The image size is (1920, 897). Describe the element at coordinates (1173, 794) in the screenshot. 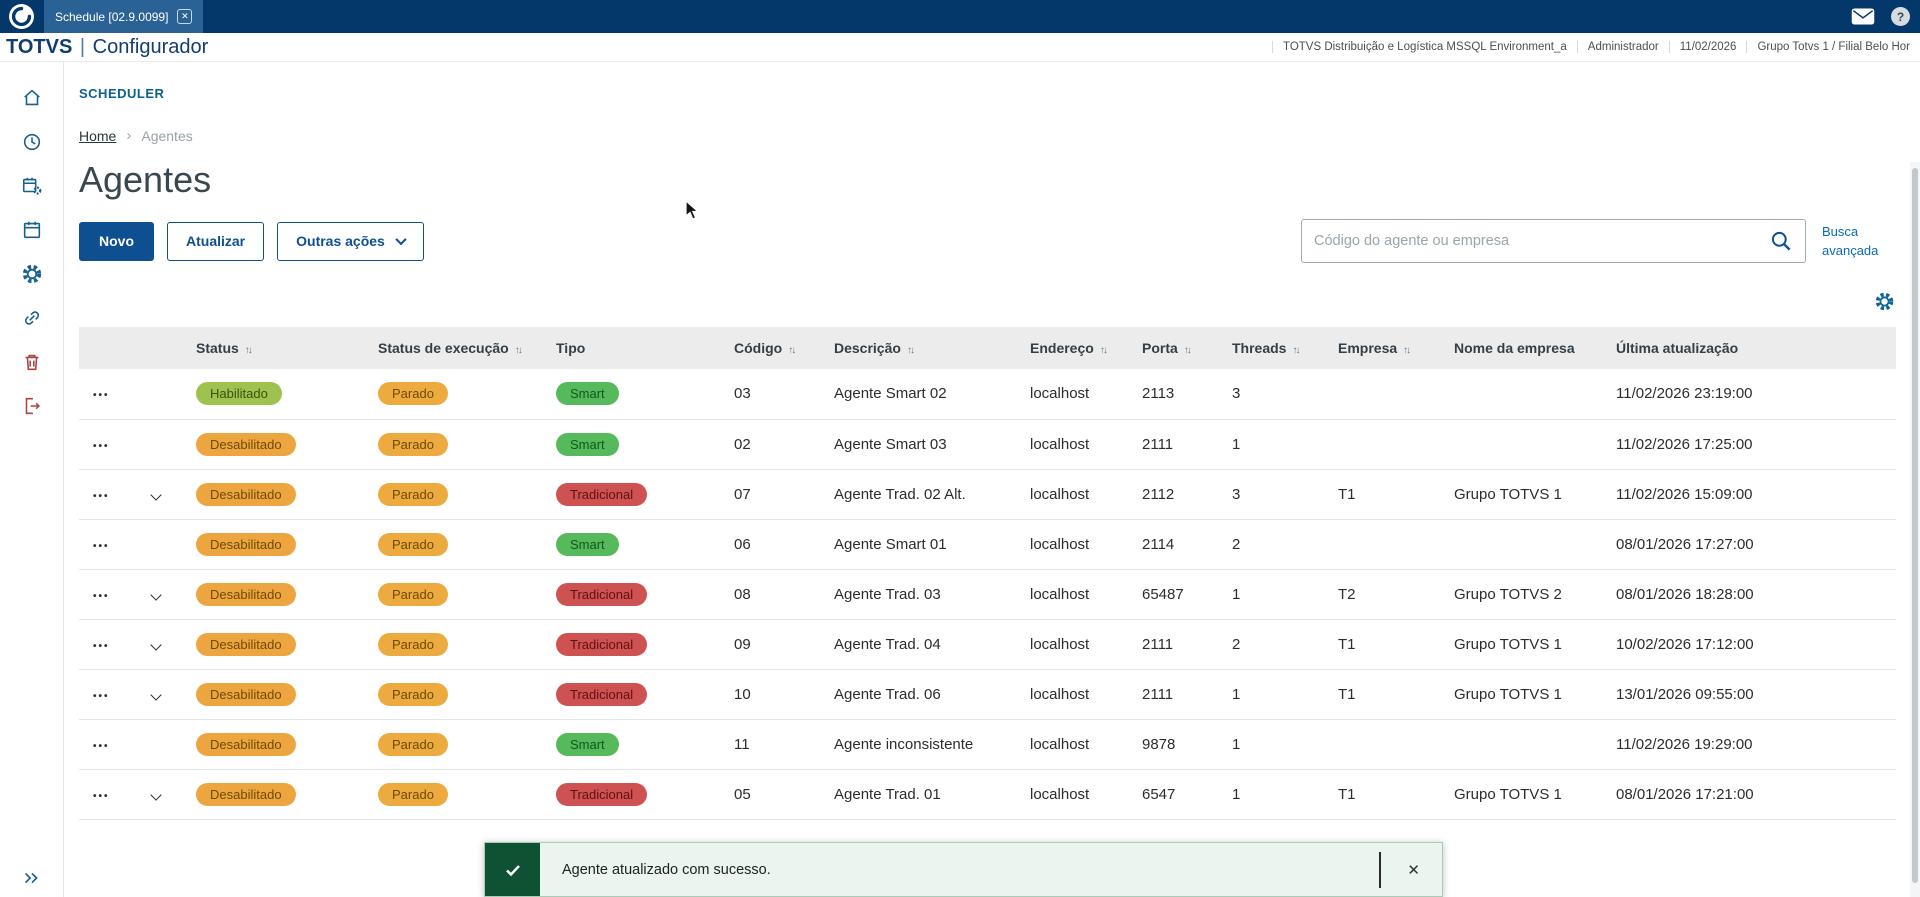

I see `cell-porta: 6547` at that location.